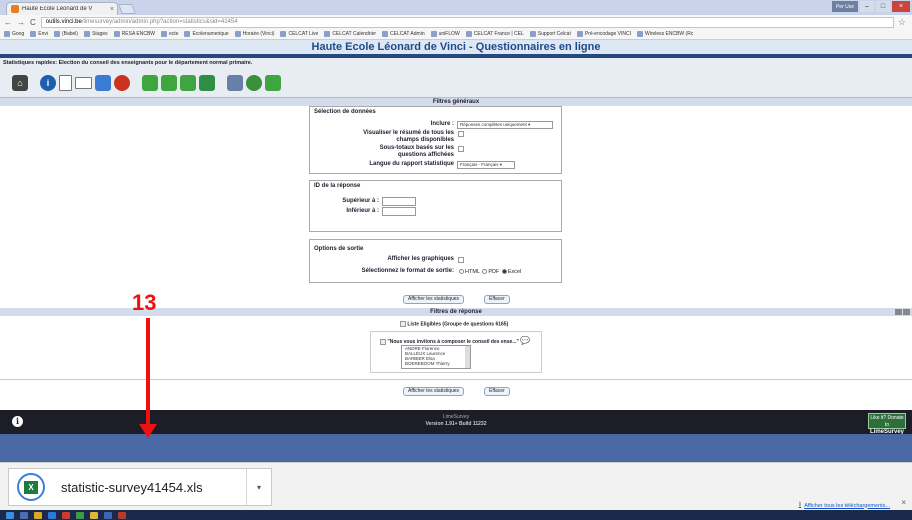 This screenshot has height=520, width=912. I want to click on bookmark-label: CELCAT Live, so click(303, 34).